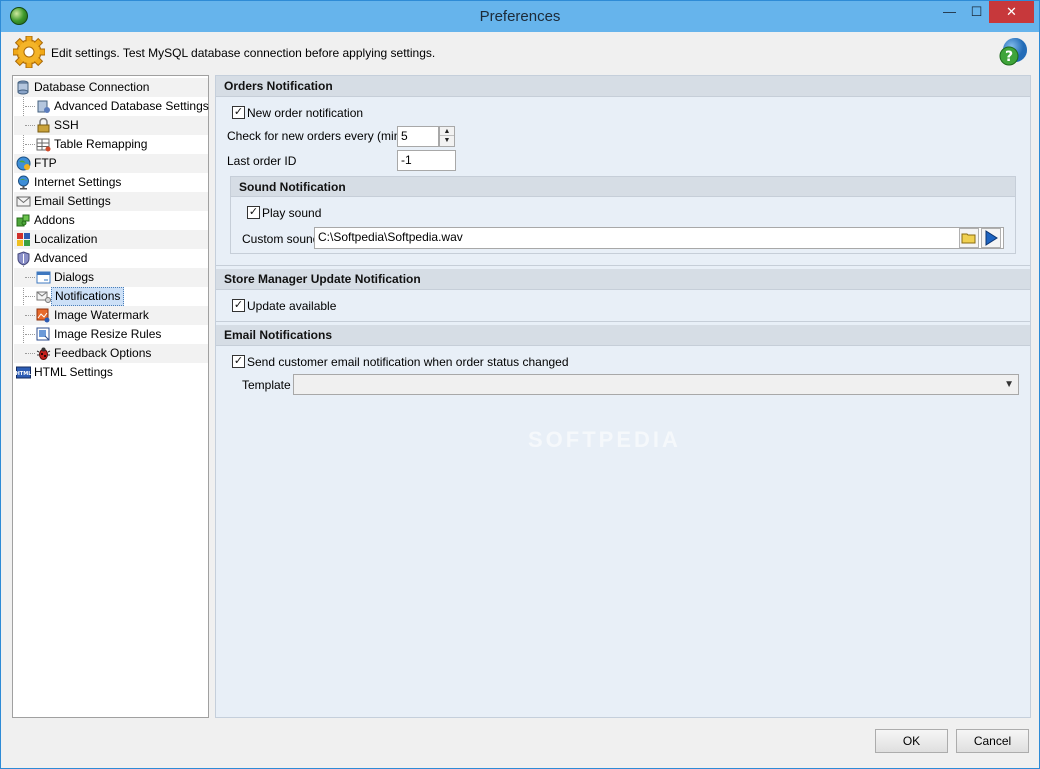  I want to click on play-icon, so click(991, 238).